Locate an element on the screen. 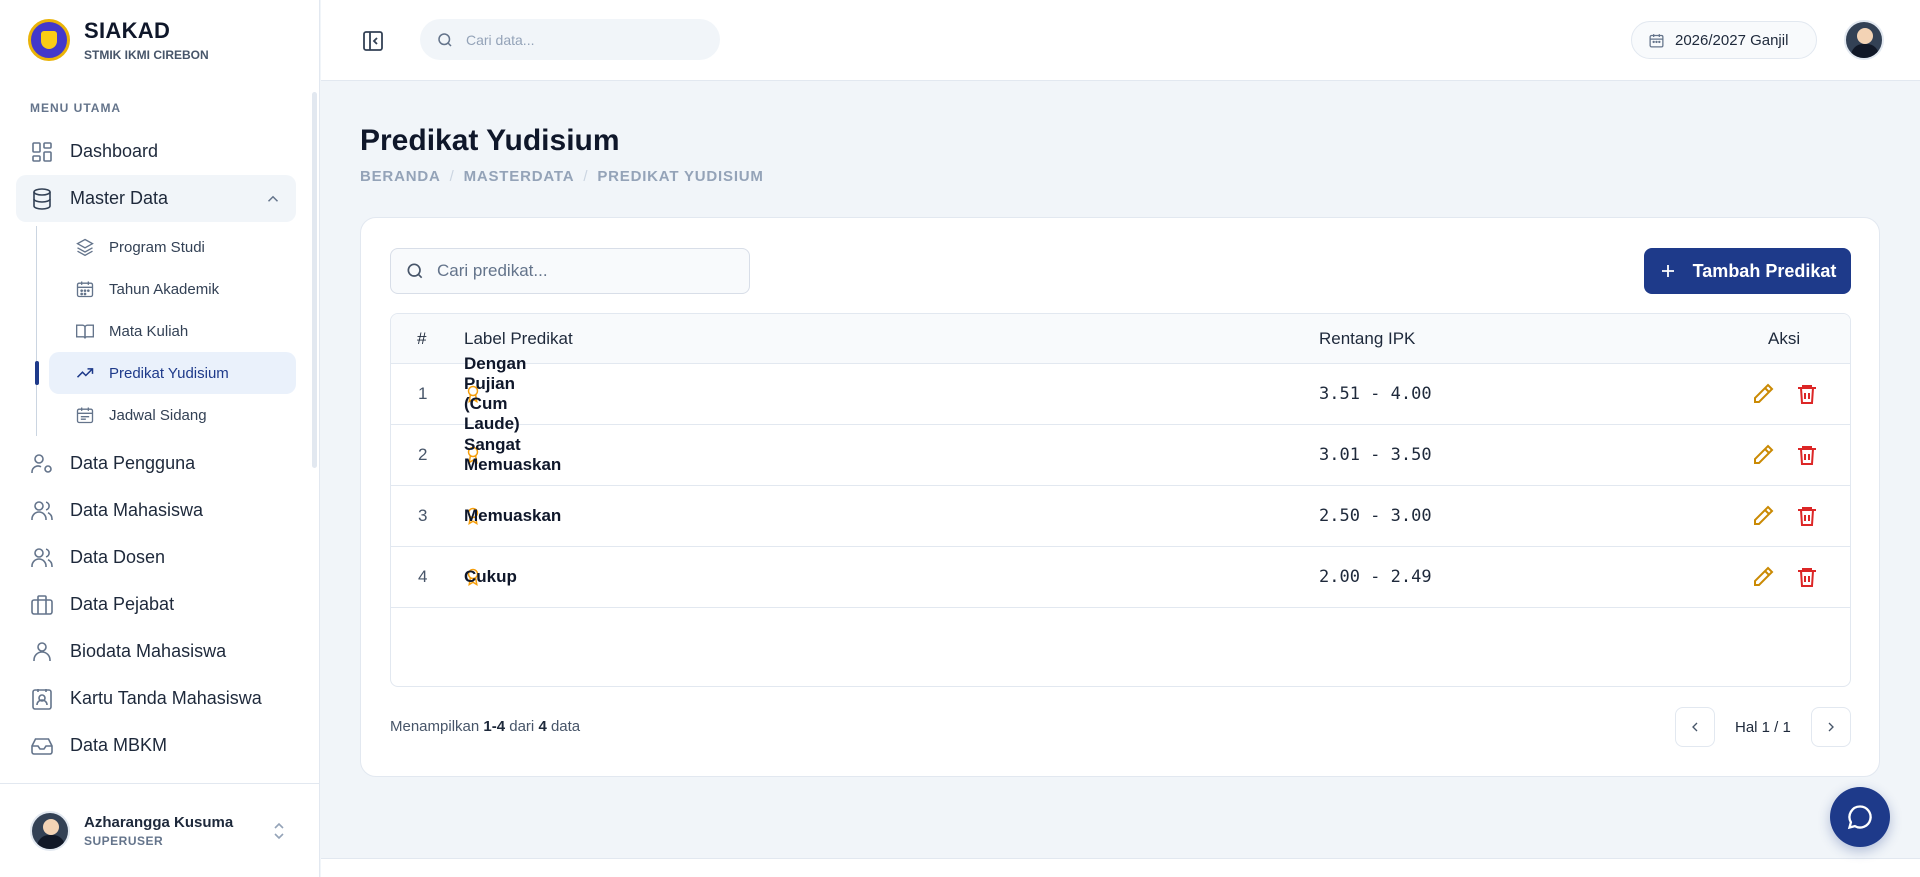 The width and height of the screenshot is (1920, 877). header-avatar is located at coordinates (1864, 40).